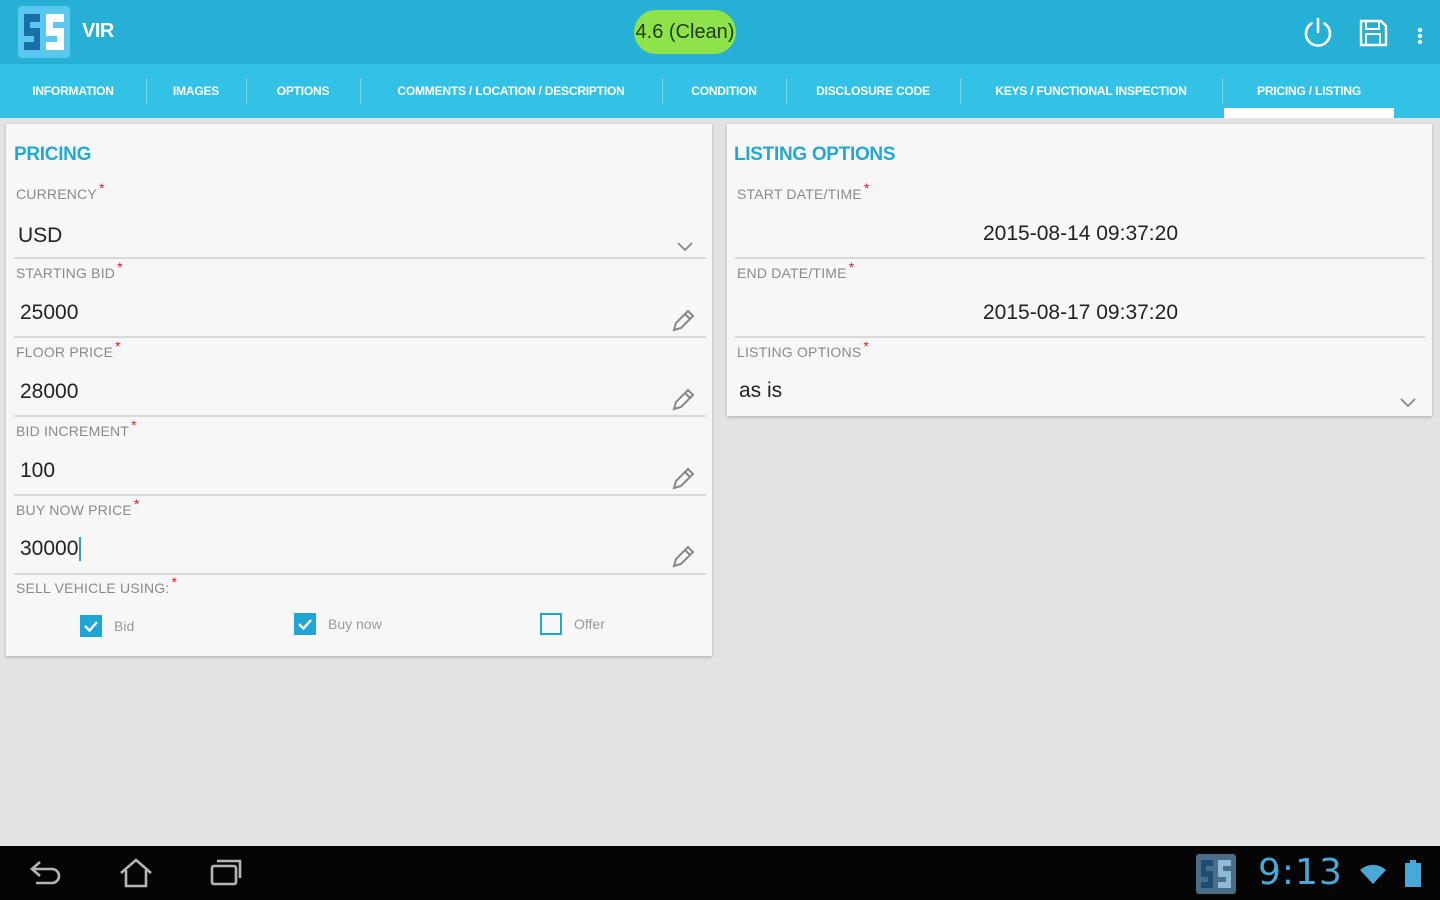 The height and width of the screenshot is (900, 1440). I want to click on tab-options: OPTIONS, so click(303, 91).